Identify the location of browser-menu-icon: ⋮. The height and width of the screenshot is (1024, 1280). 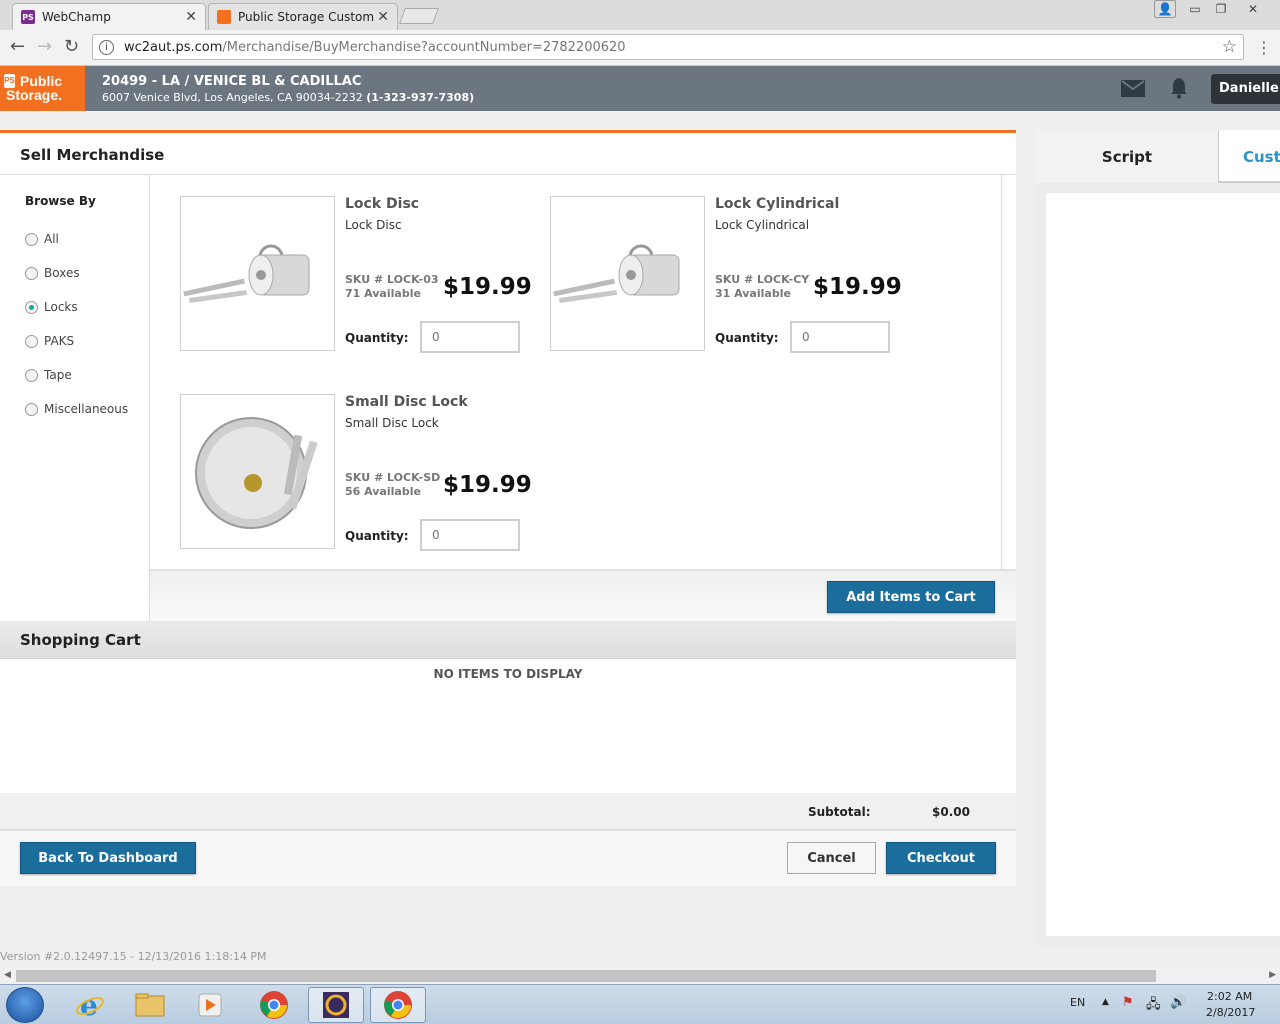
(1264, 47).